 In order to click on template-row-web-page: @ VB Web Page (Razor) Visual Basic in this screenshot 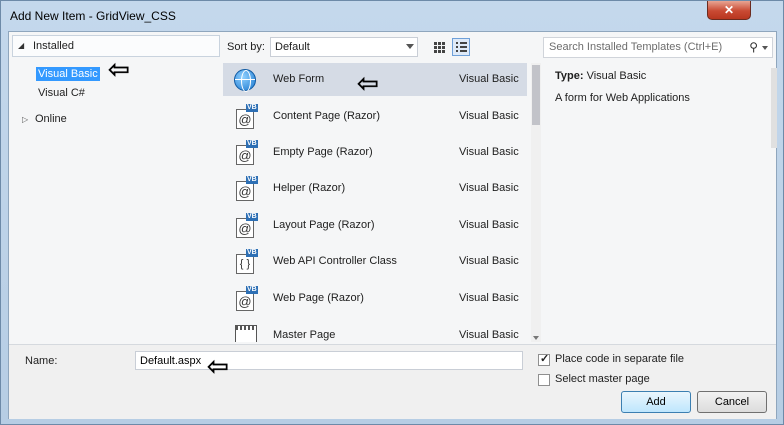, I will do `click(375, 298)`.